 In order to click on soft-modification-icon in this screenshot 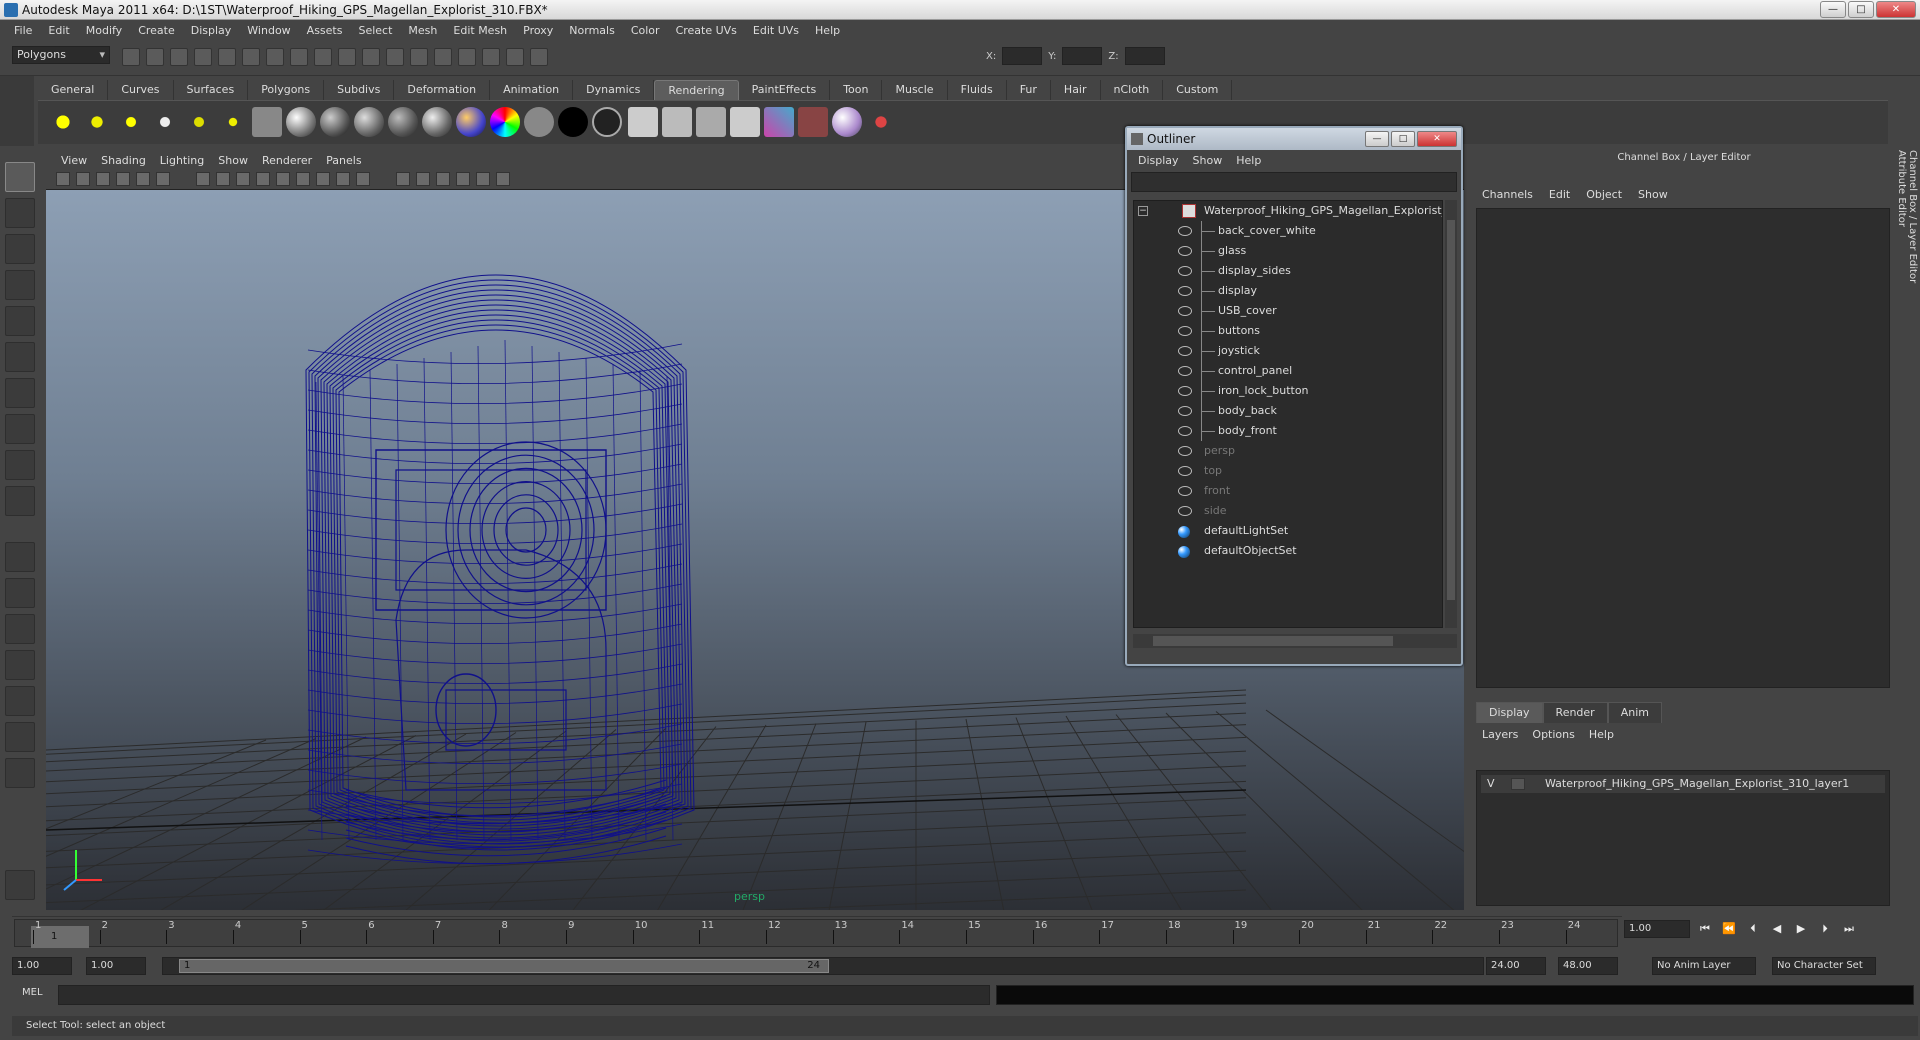, I will do `click(20, 429)`.